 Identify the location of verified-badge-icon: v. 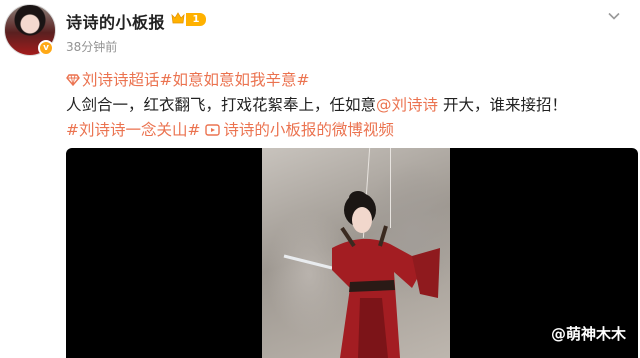
(46, 48).